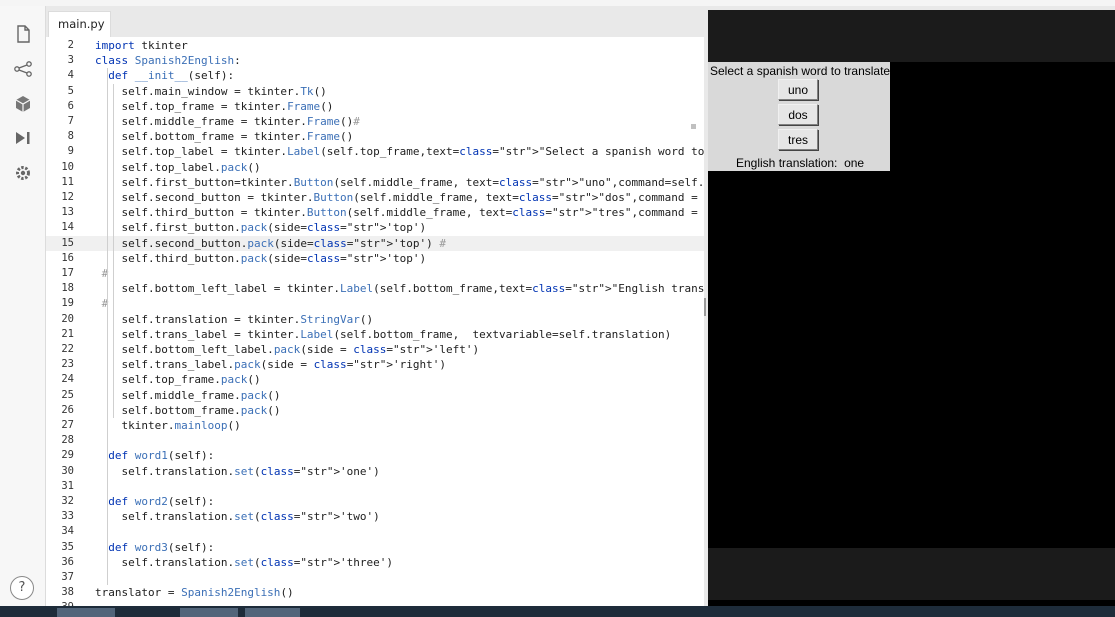  I want to click on line-number: 15, so click(67, 242).